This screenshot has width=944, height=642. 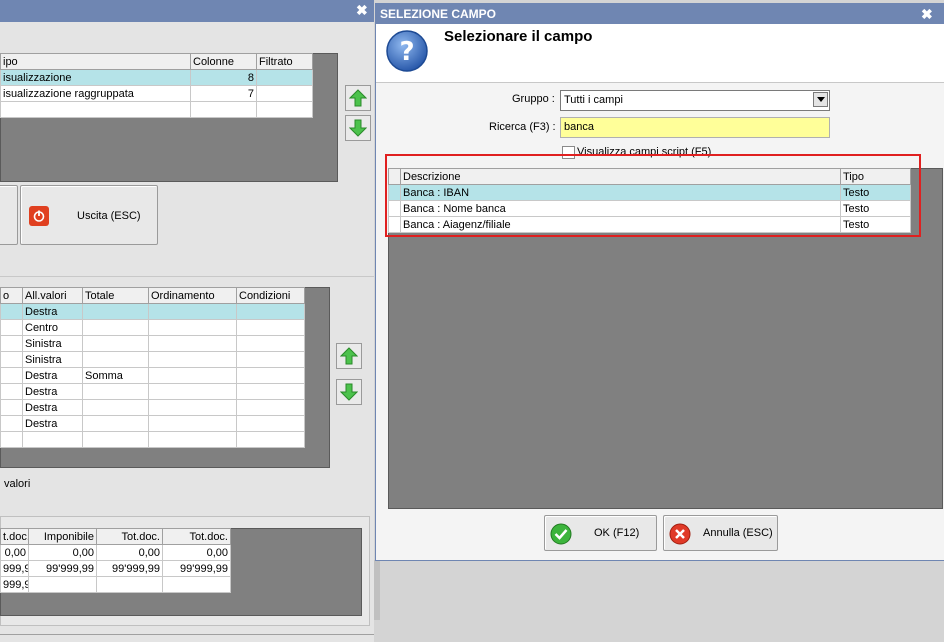 What do you see at coordinates (115, 552) in the screenshot?
I see `table-row: 0,00 0,00 0,00 0,00` at bounding box center [115, 552].